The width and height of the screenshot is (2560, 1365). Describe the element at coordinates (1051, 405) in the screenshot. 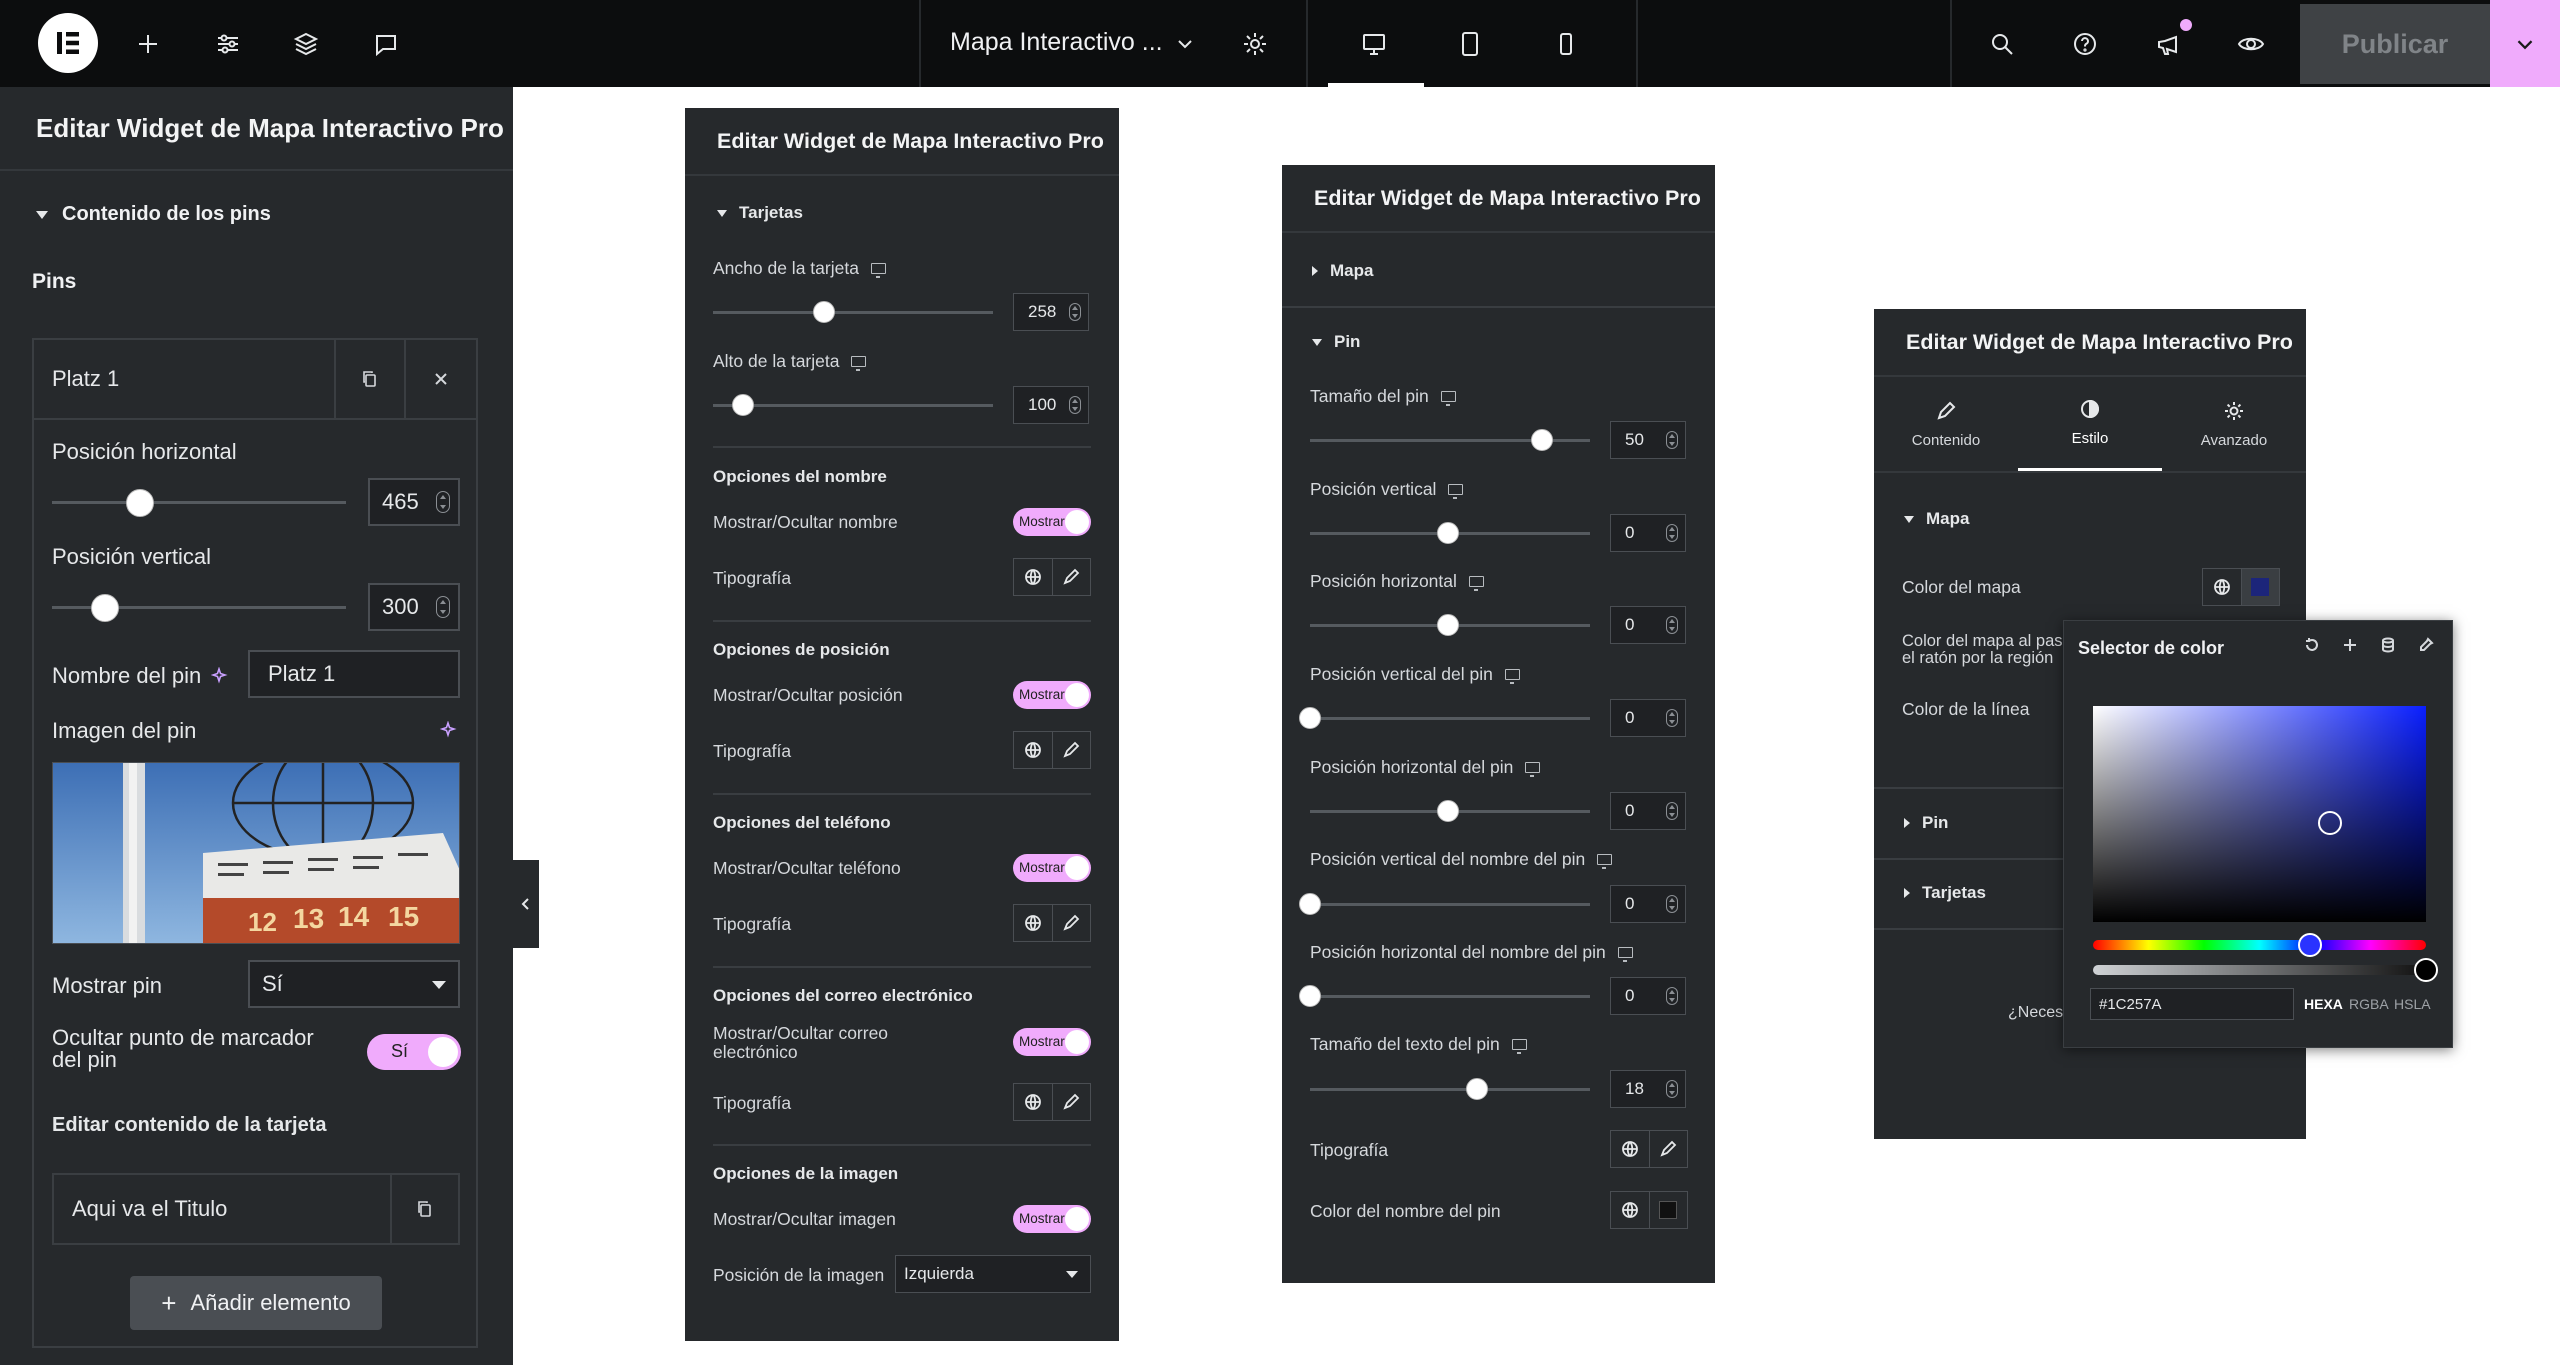

I see `card-height-input: 100` at that location.